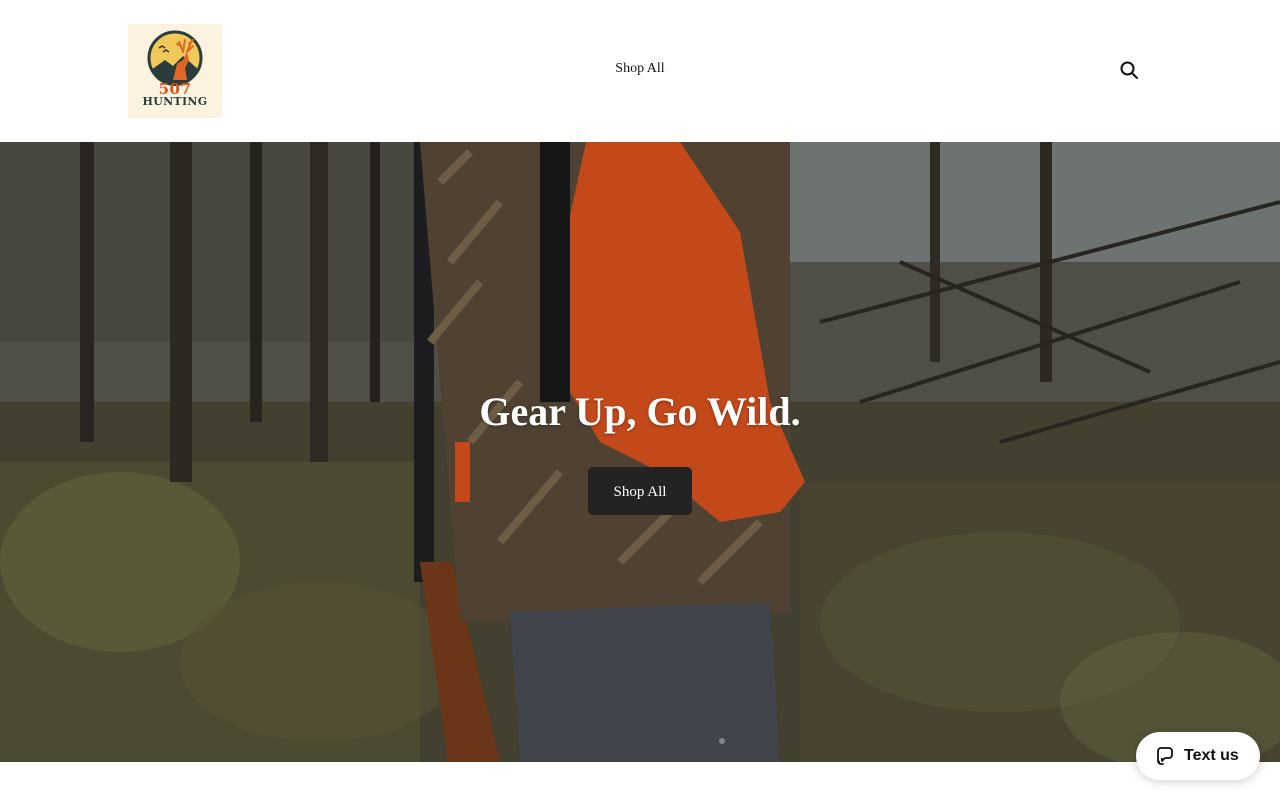 The image size is (1280, 800). I want to click on logo-wordmark: HUNTING, so click(175, 101).